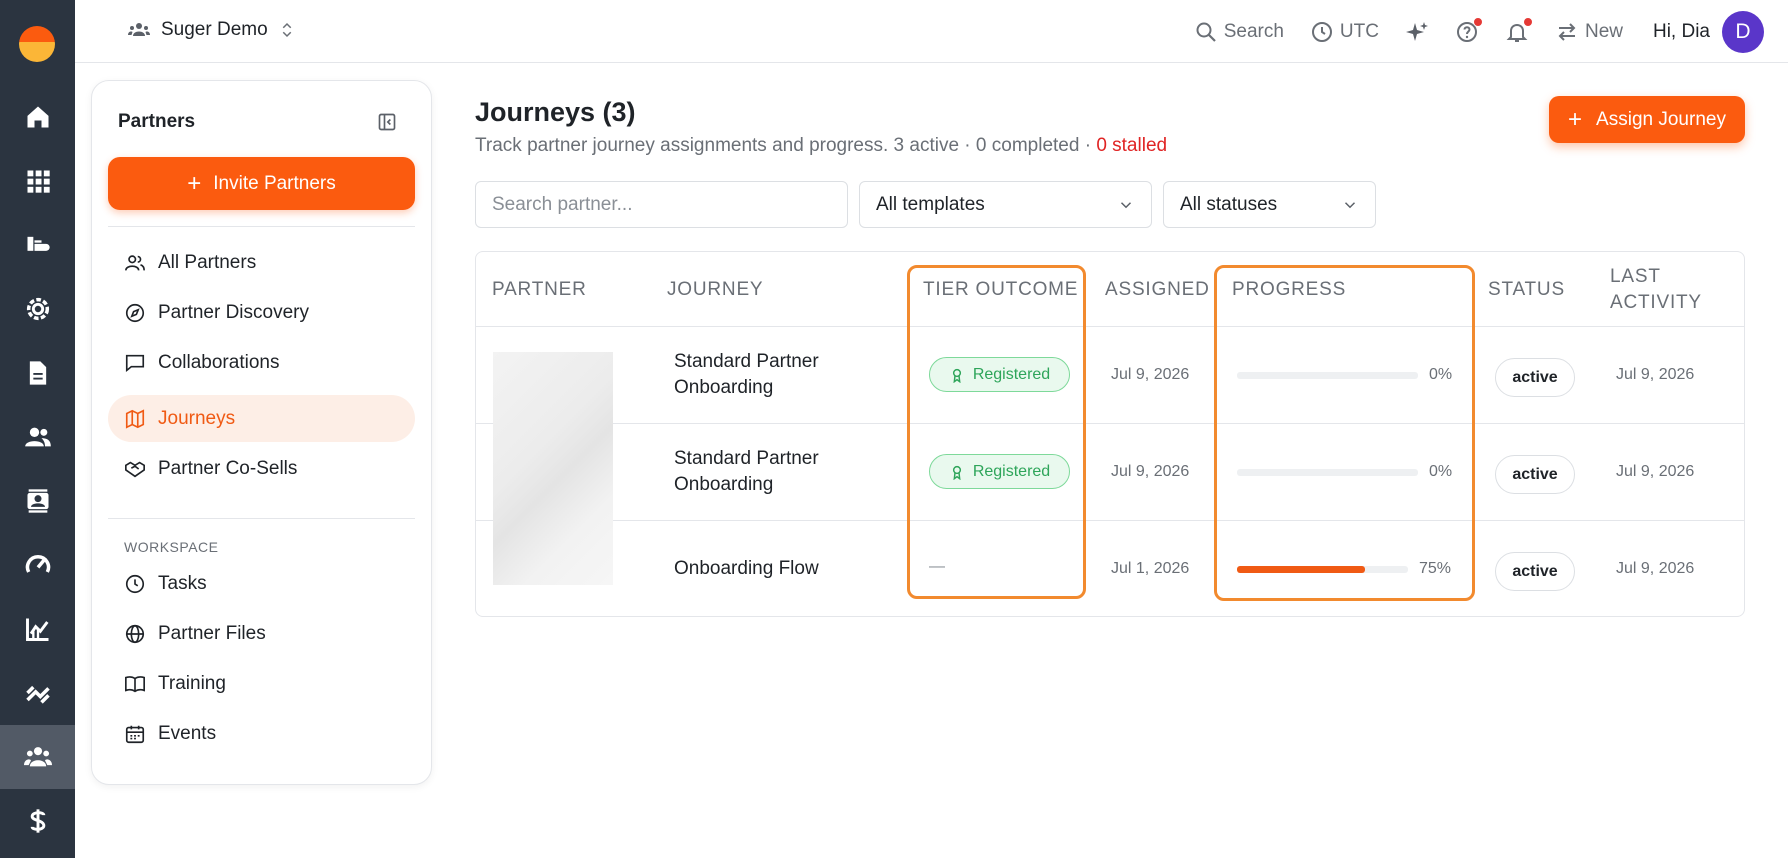 This screenshot has width=1788, height=858. What do you see at coordinates (1743, 32) in the screenshot?
I see `avatar: D` at bounding box center [1743, 32].